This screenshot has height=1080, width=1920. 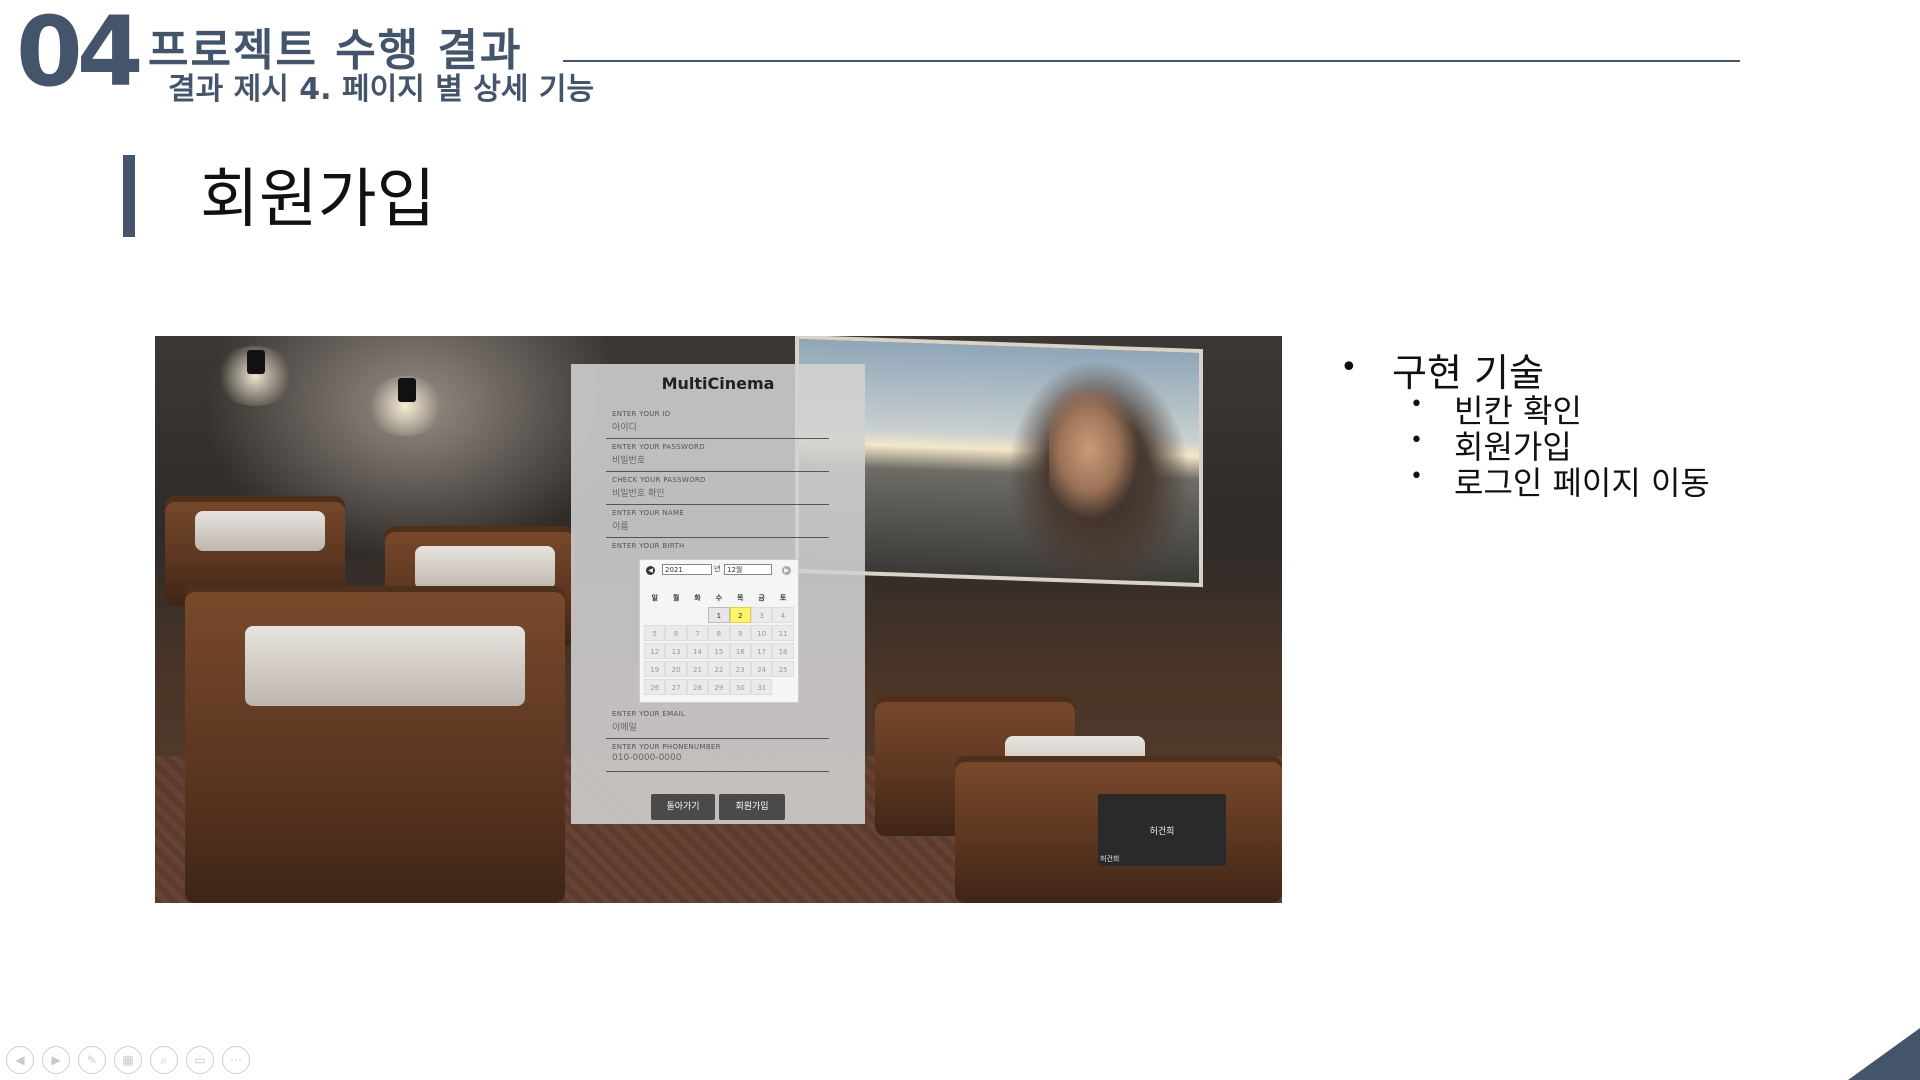 What do you see at coordinates (761, 633) in the screenshot?
I see `calendar-day: 10` at bounding box center [761, 633].